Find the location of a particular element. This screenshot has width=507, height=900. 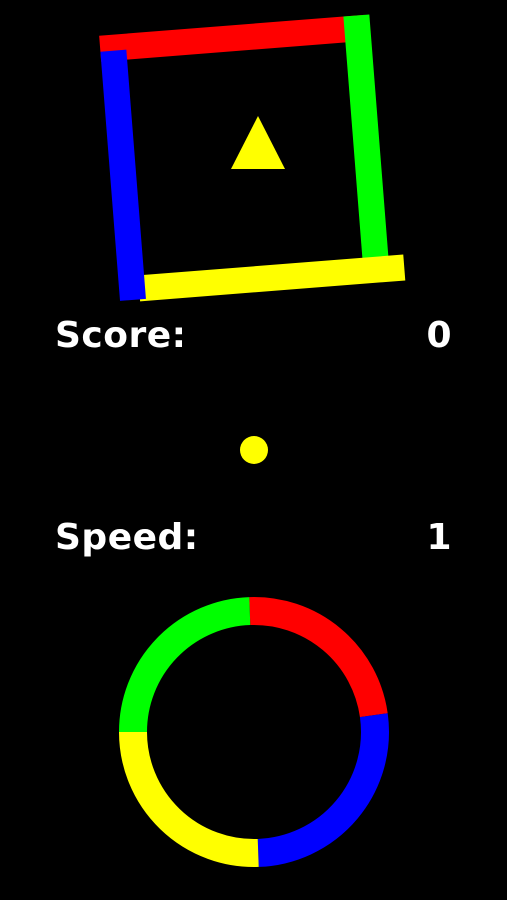

square-side-top is located at coordinates (233, 38).